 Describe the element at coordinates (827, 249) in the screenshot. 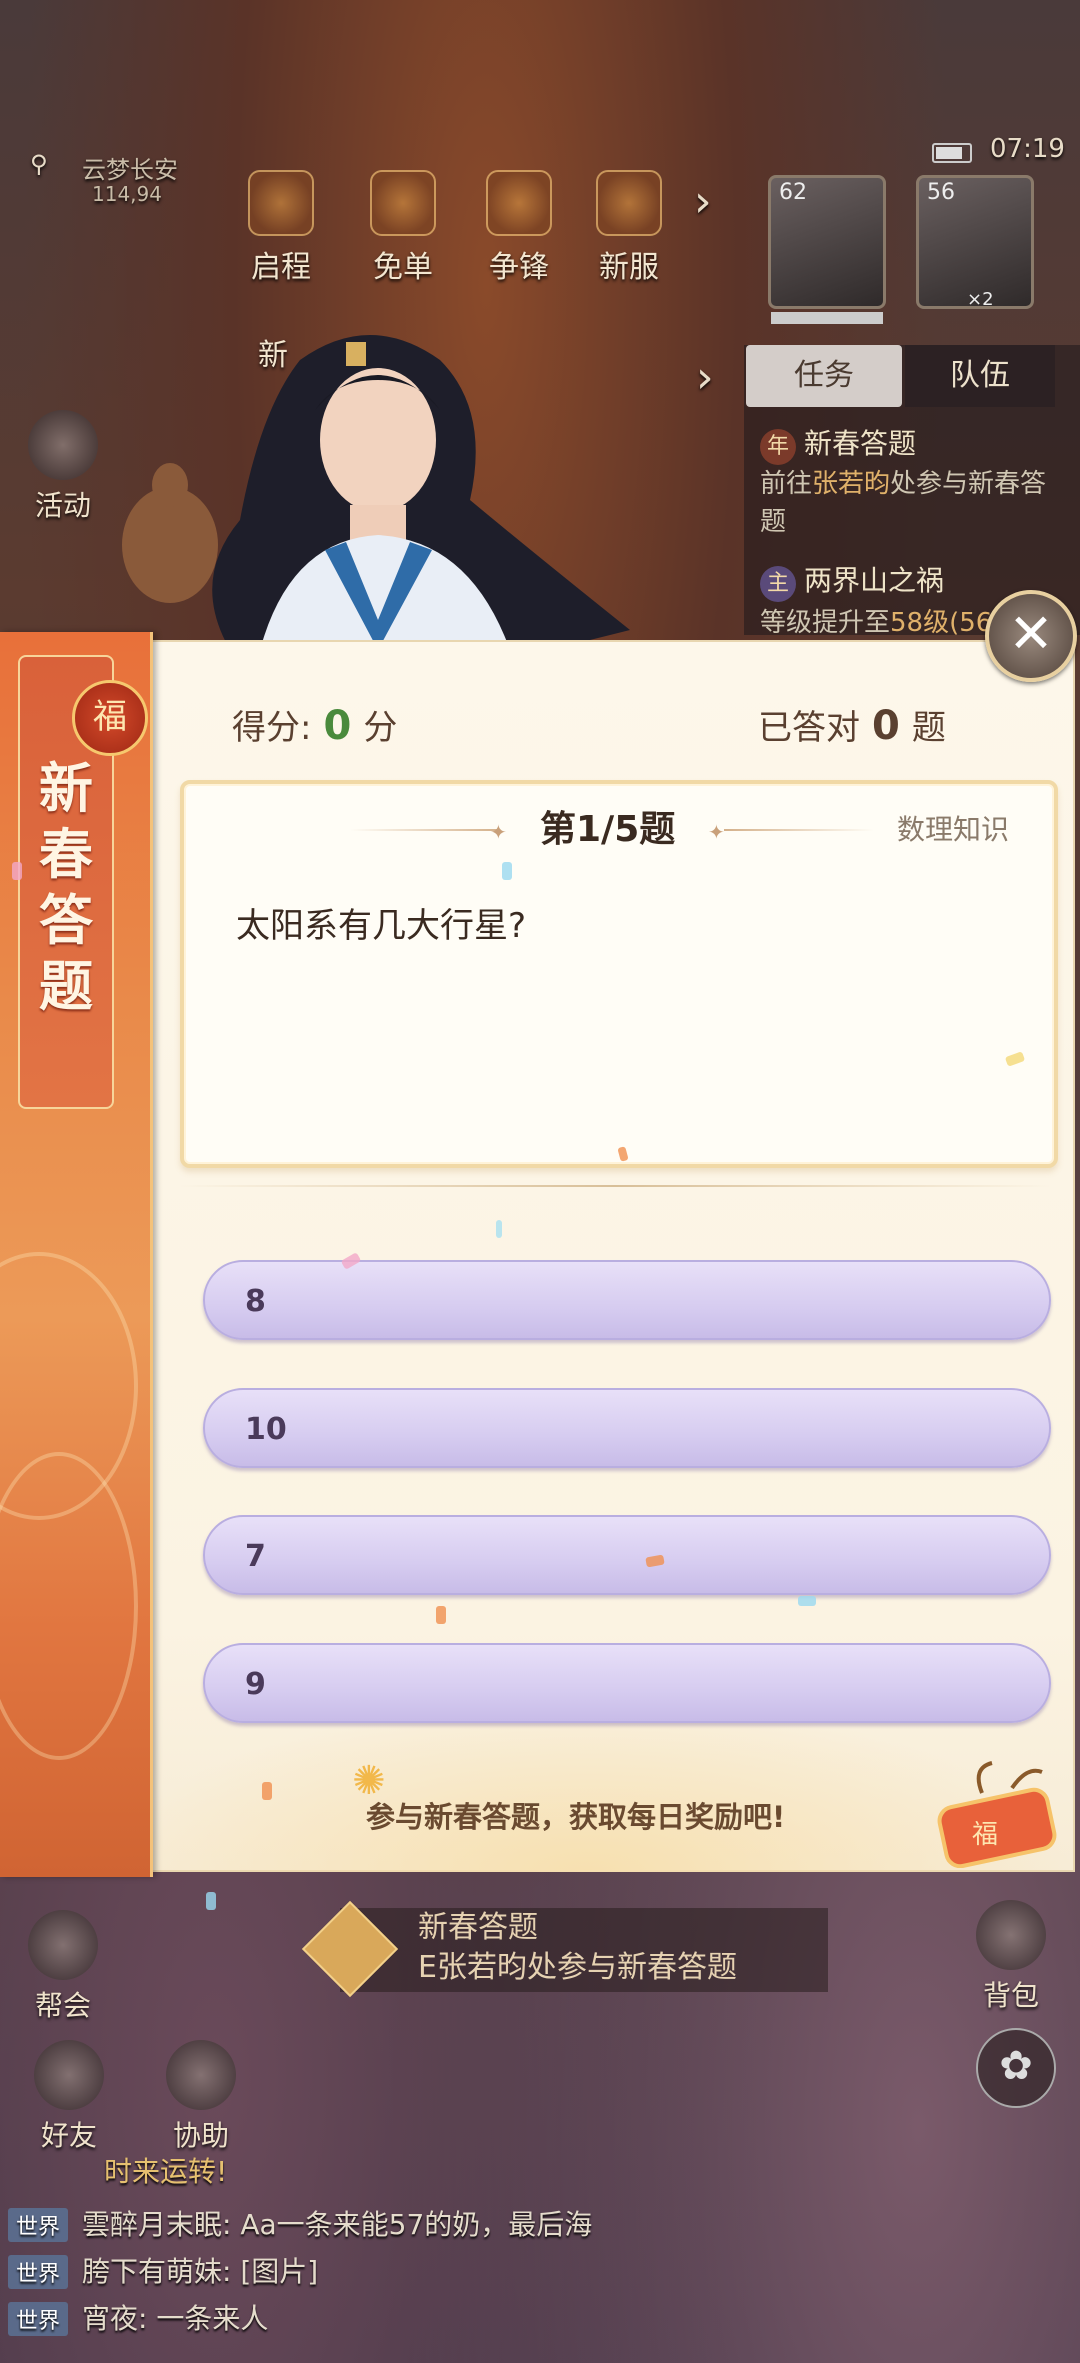

I see `party-member-portrait: 62` at that location.